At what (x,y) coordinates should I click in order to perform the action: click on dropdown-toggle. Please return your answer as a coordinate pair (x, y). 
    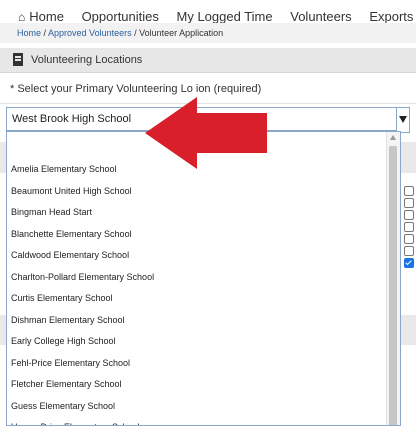
    Looking at the image, I should click on (403, 120).